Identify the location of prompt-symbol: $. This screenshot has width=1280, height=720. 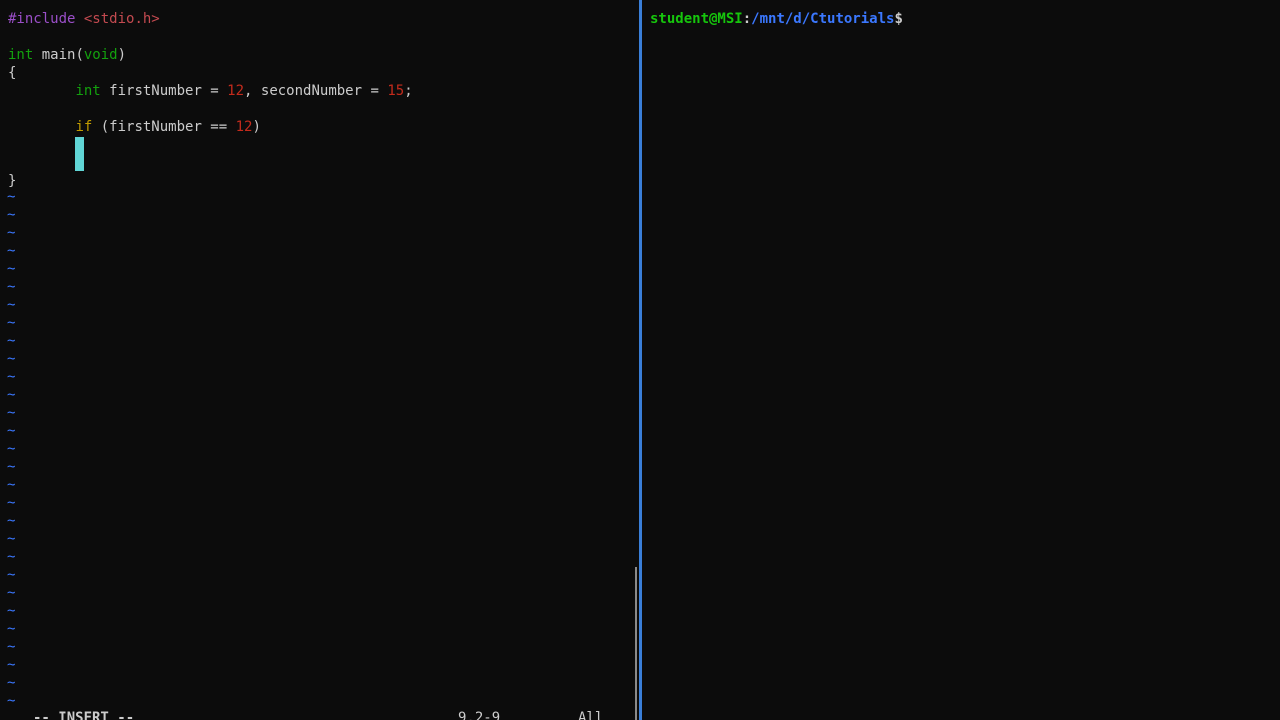
(898, 19).